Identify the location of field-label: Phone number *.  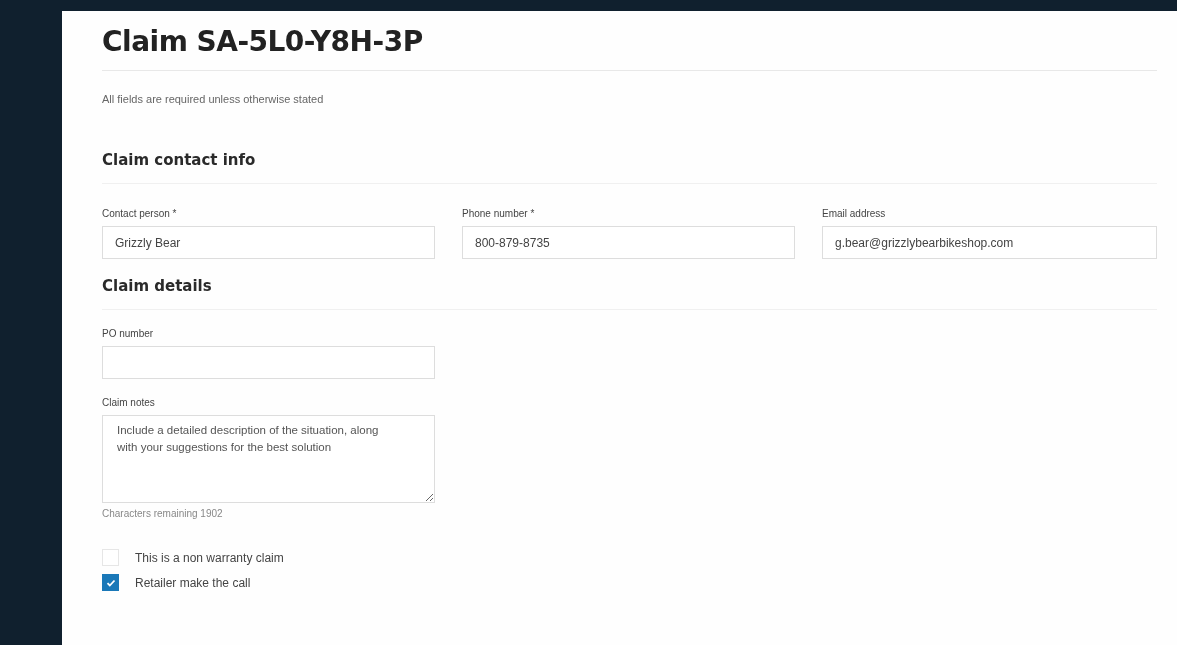
(499, 213).